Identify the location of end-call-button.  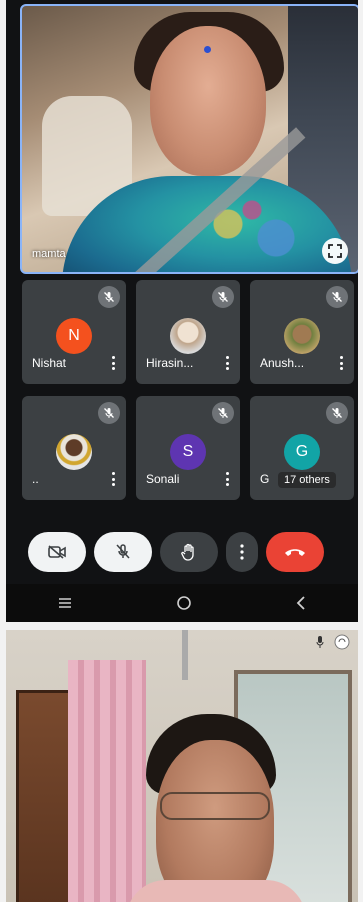
(295, 552).